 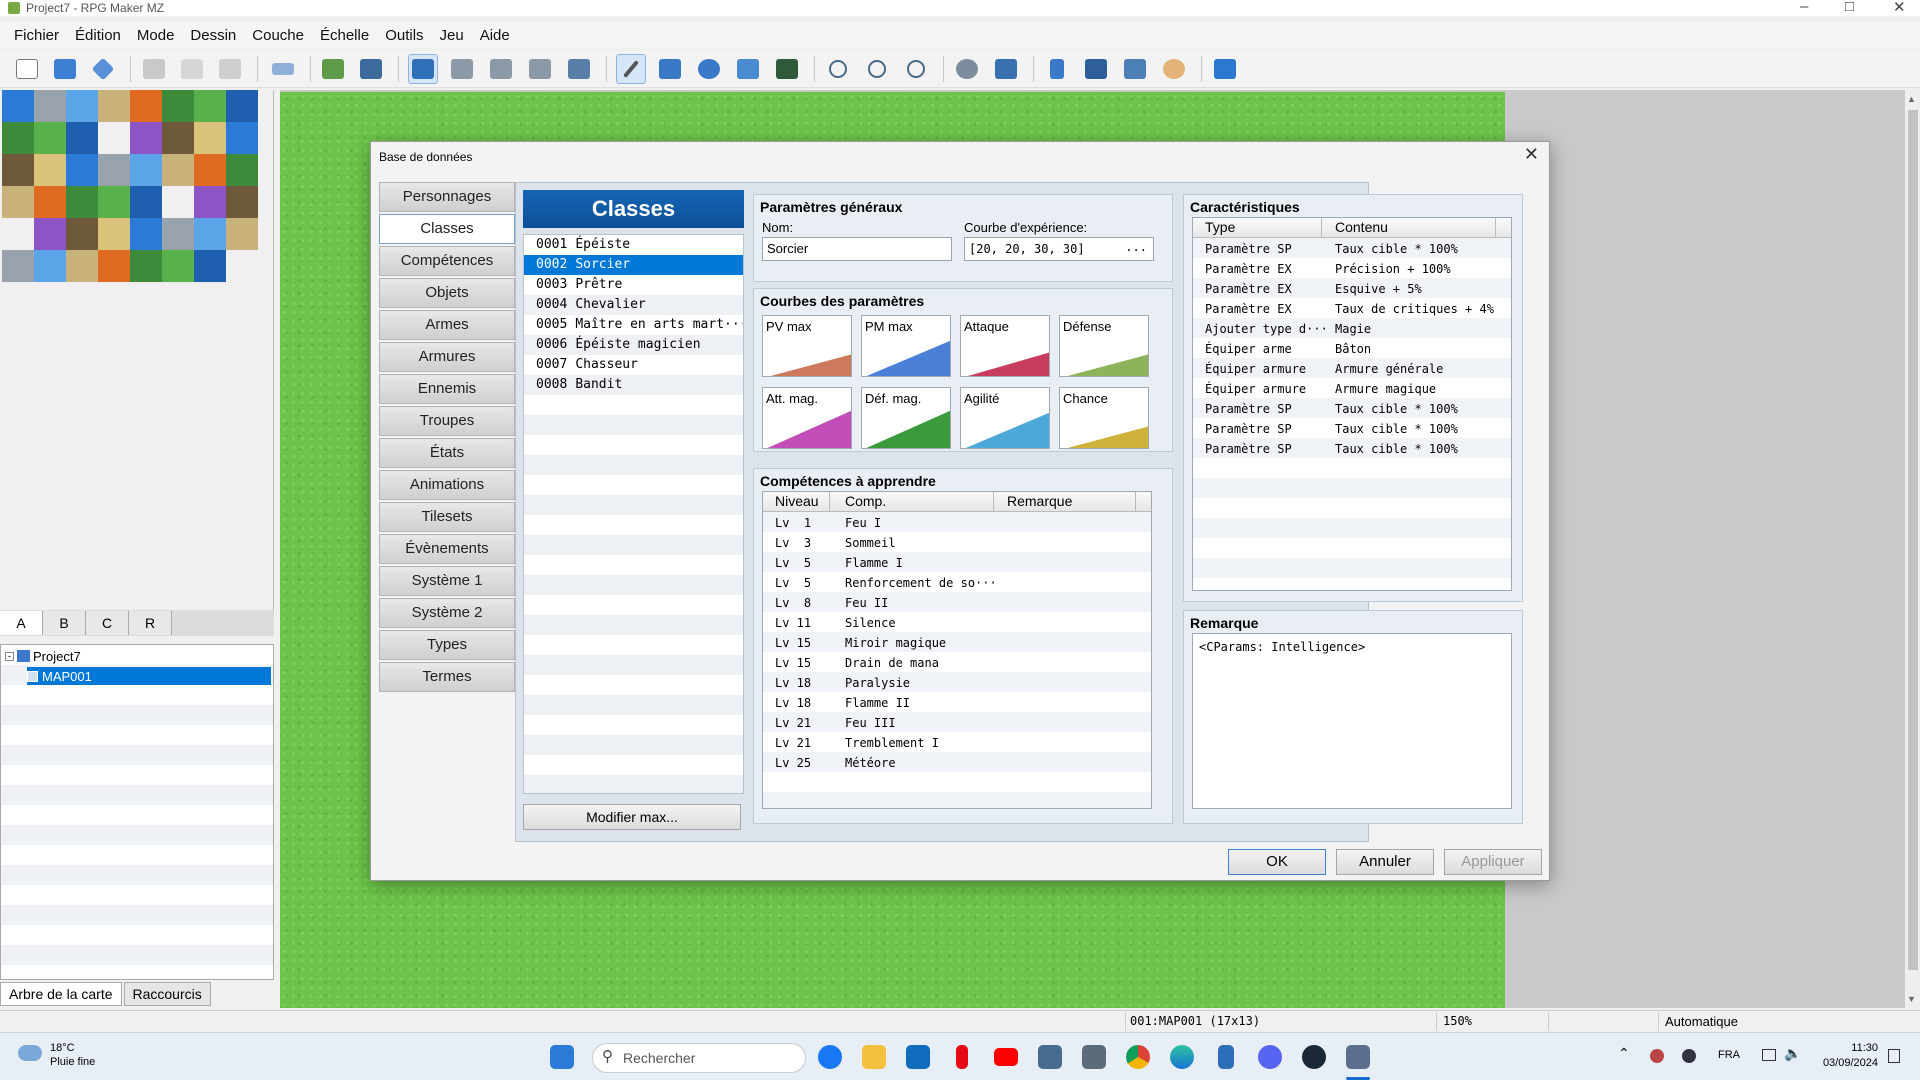 I want to click on outlook-icon, so click(x=918, y=1057).